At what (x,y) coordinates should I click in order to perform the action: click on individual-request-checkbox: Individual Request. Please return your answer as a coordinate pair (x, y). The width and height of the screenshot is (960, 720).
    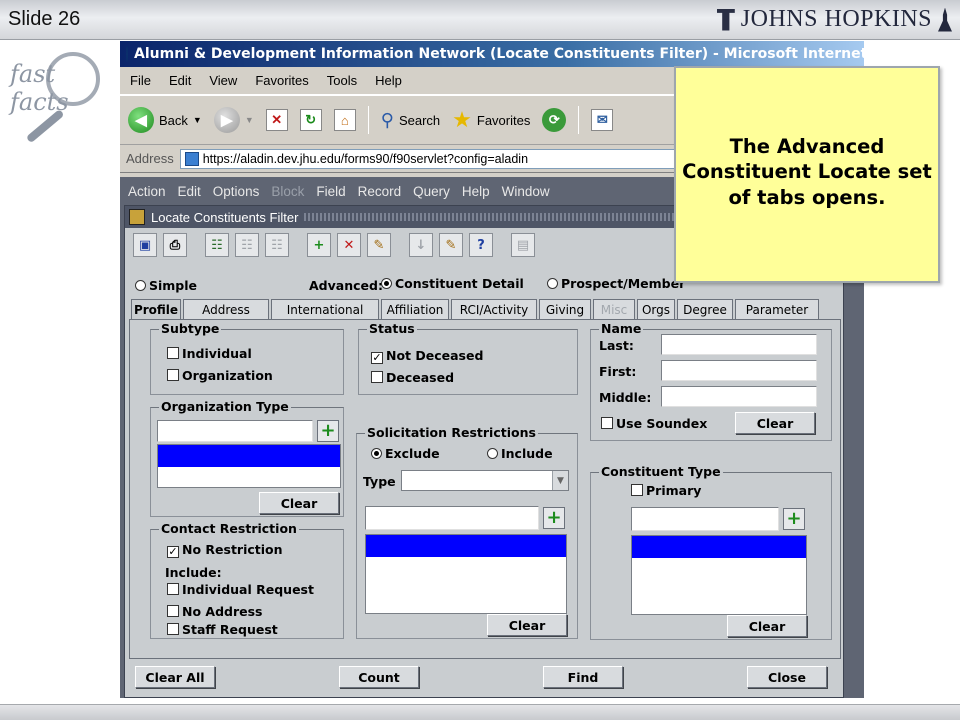
    Looking at the image, I should click on (240, 589).